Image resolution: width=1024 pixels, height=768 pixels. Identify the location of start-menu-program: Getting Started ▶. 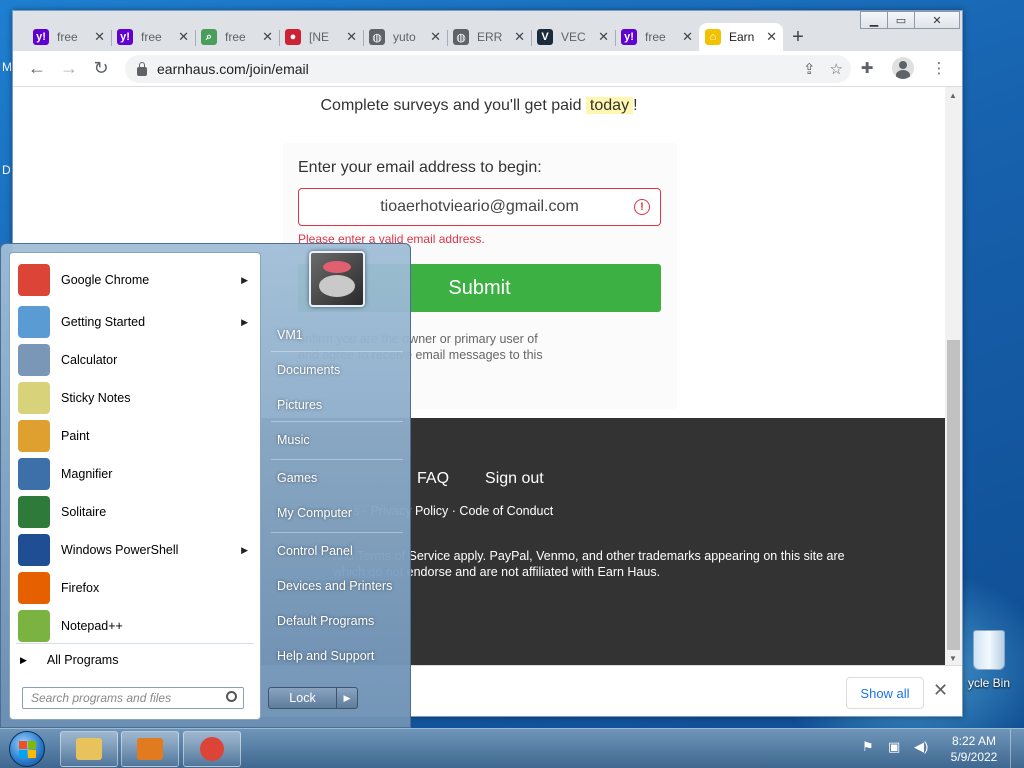
(135, 322).